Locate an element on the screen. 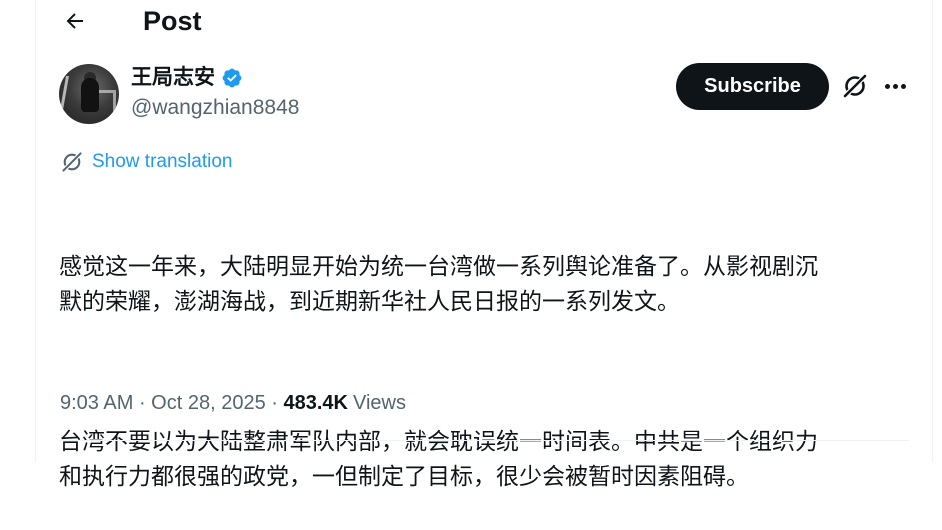  translate-icon is located at coordinates (72, 162).